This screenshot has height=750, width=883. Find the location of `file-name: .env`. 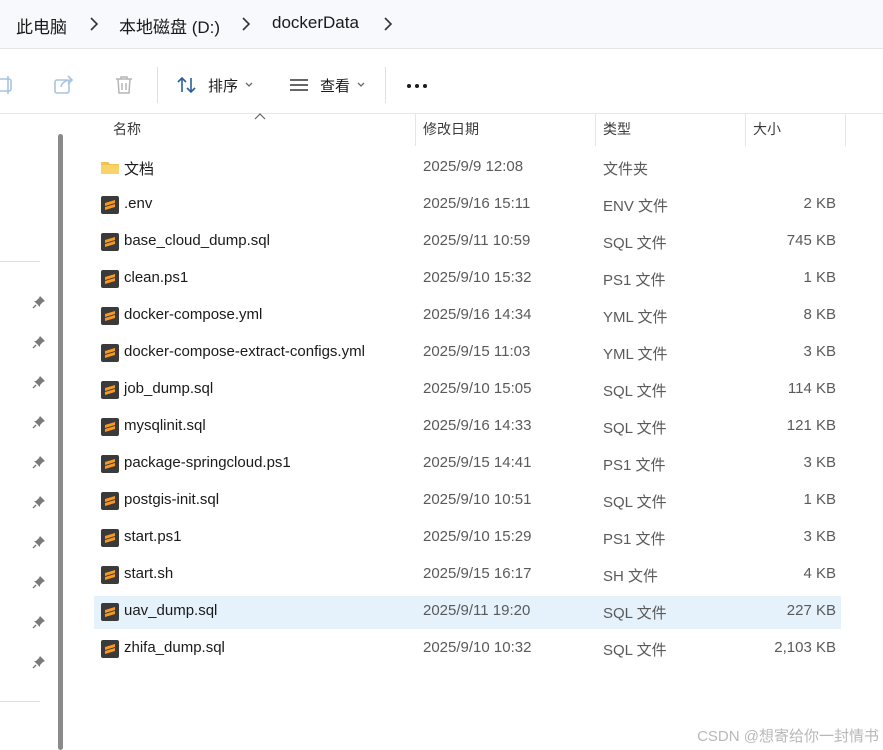

file-name: .env is located at coordinates (138, 203).